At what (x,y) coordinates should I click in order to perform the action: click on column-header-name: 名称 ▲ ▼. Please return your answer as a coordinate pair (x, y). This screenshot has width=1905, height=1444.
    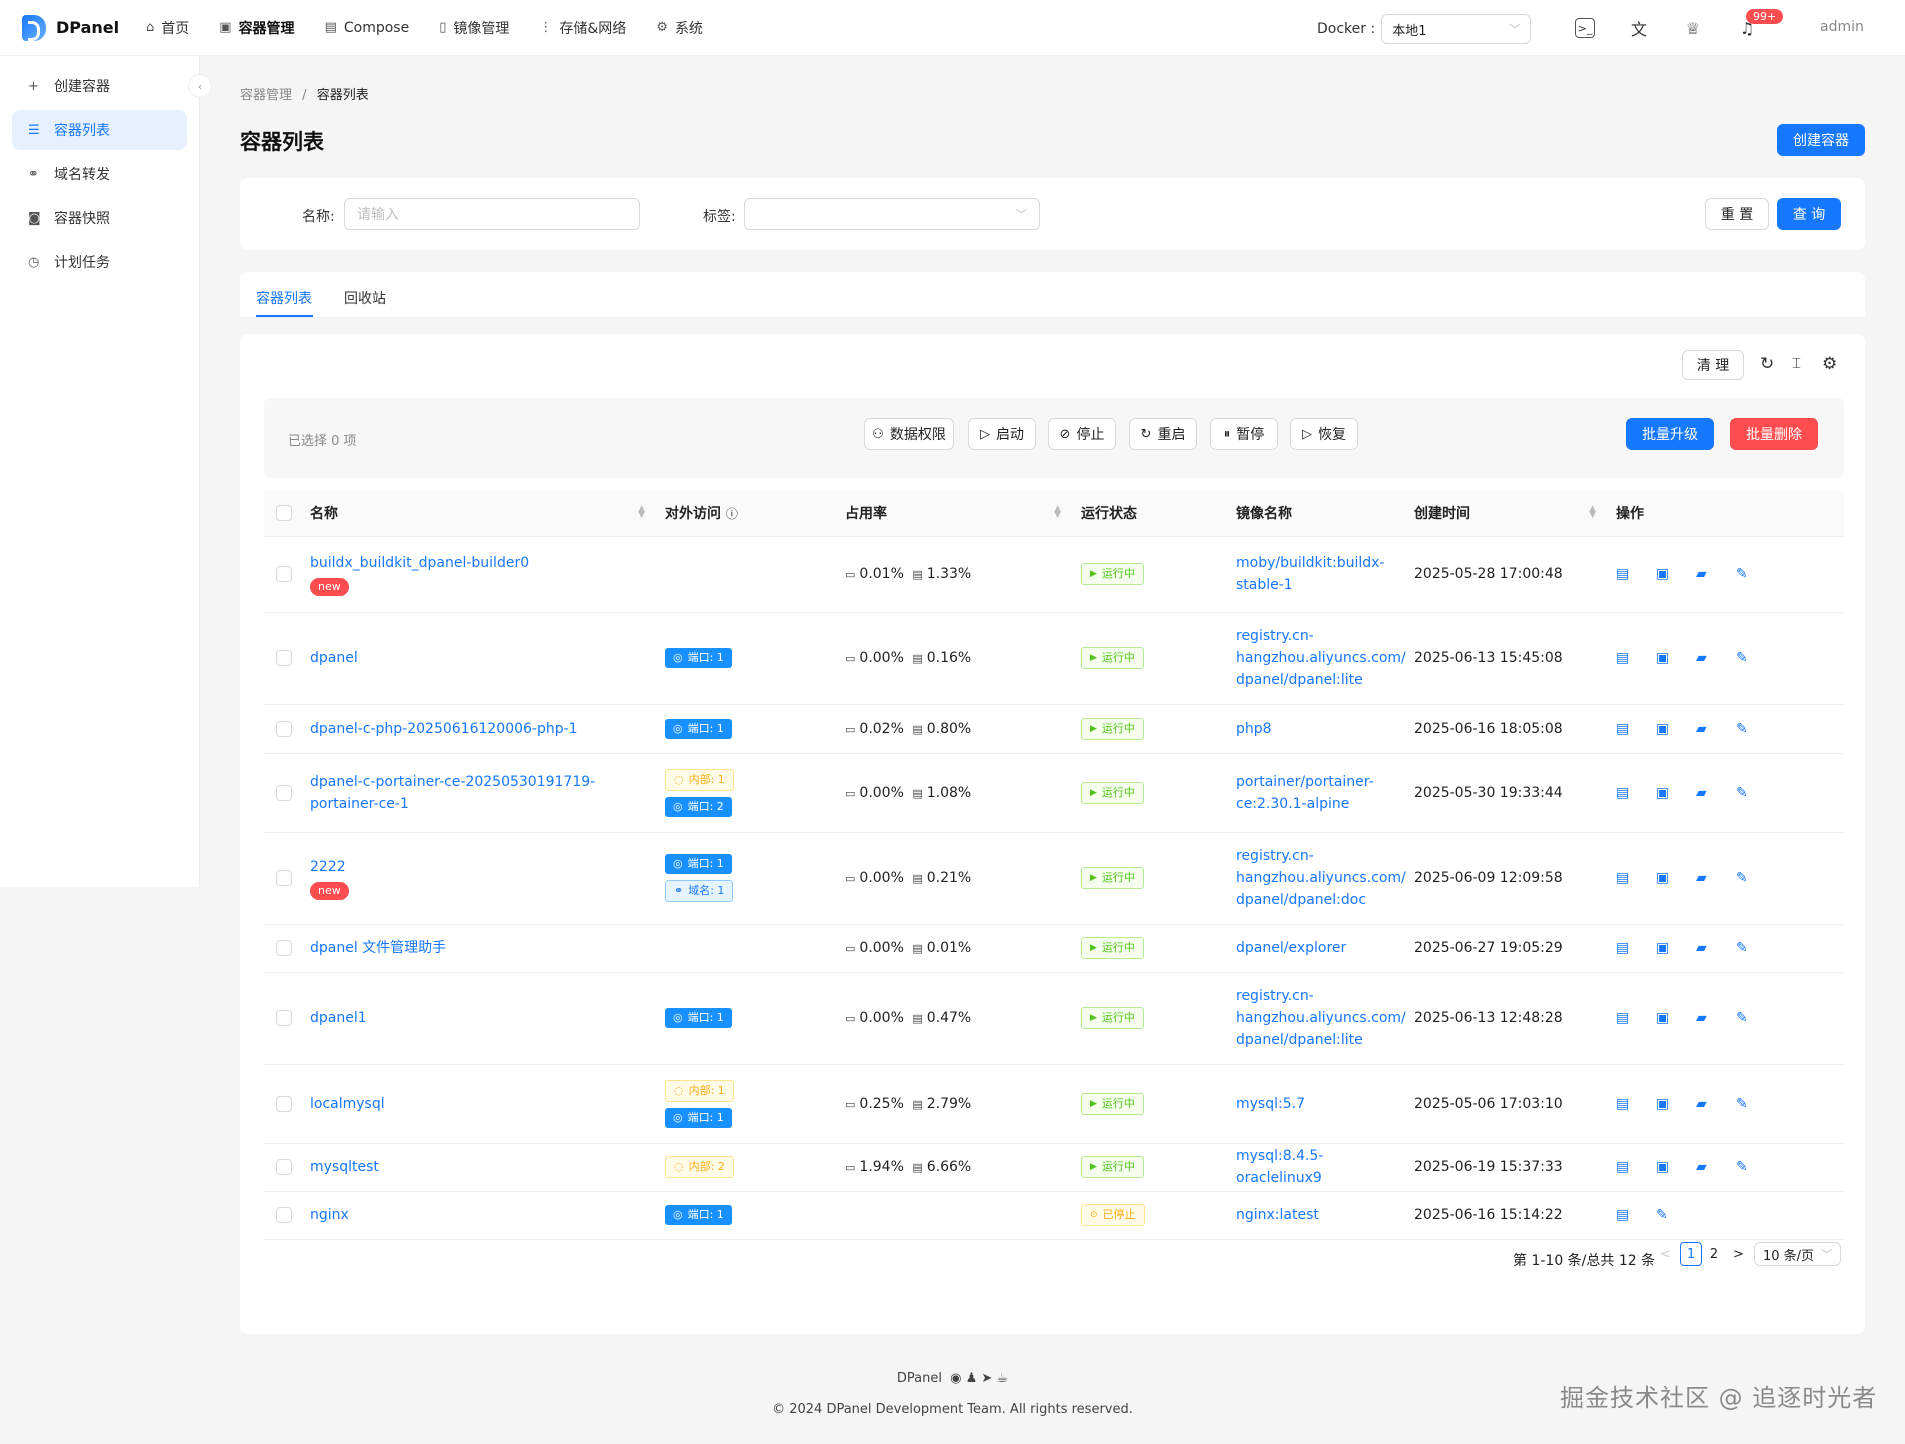
    Looking at the image, I should click on (479, 513).